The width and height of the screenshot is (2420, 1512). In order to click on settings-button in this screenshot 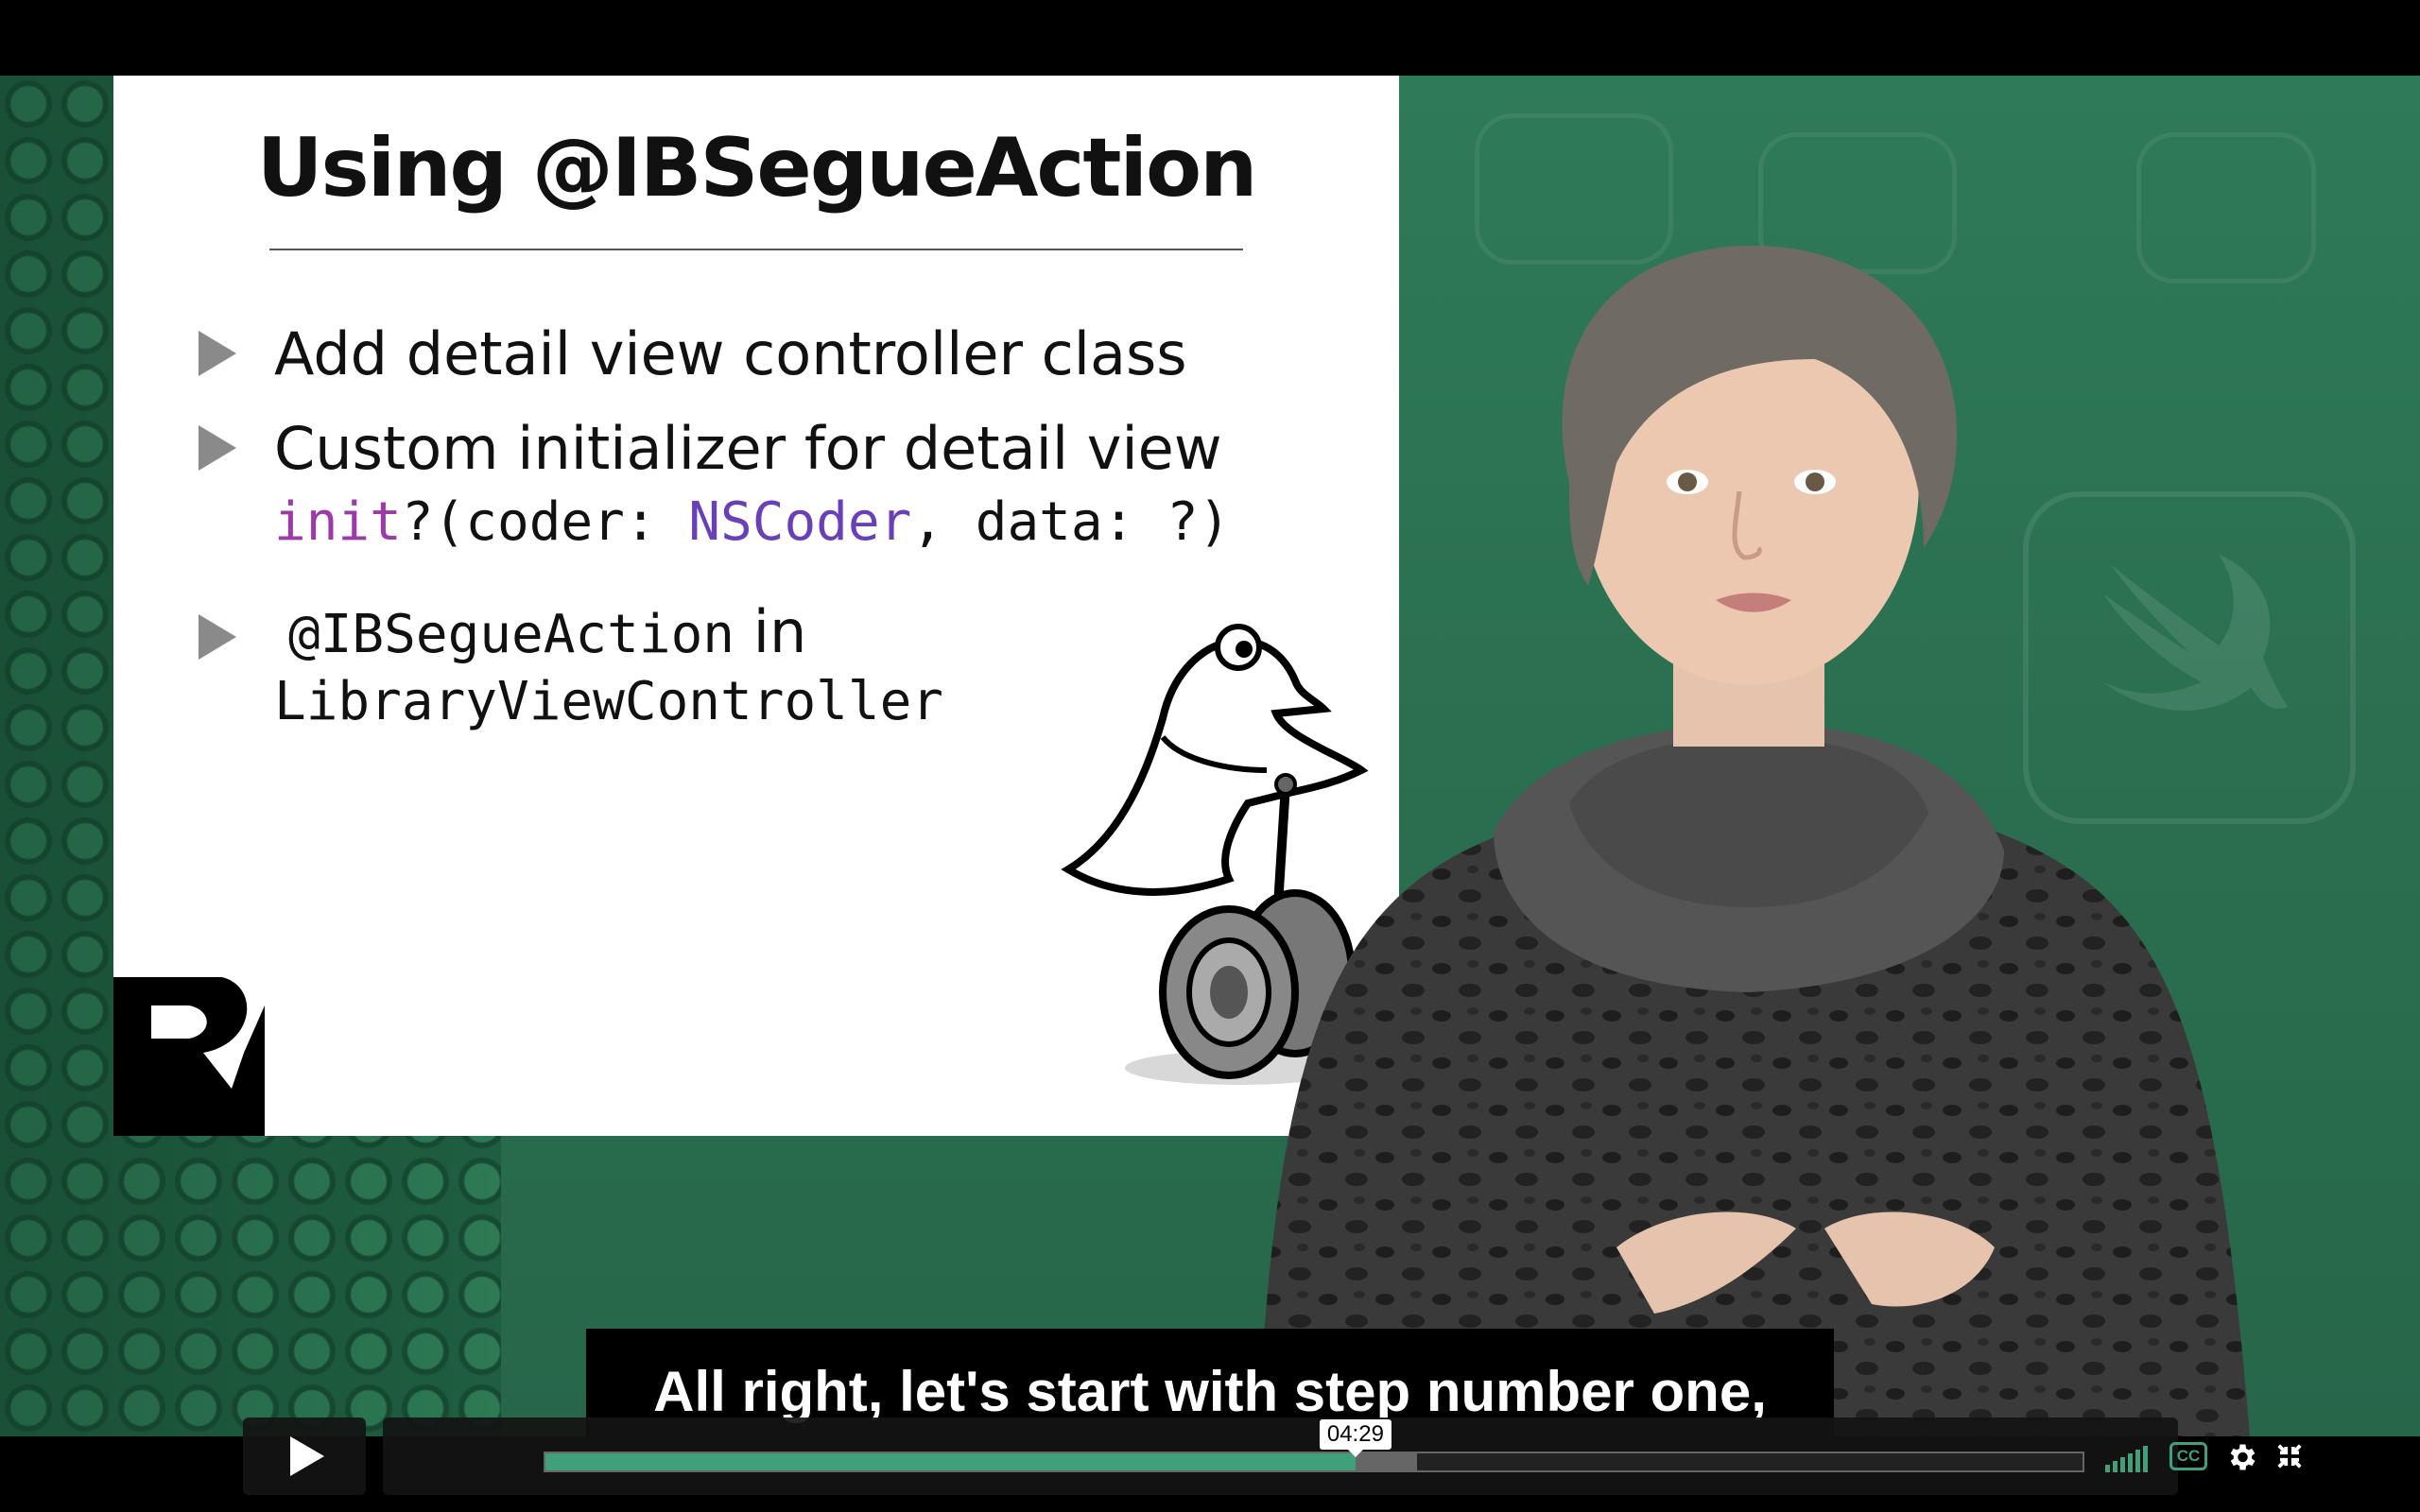, I will do `click(2241, 1457)`.